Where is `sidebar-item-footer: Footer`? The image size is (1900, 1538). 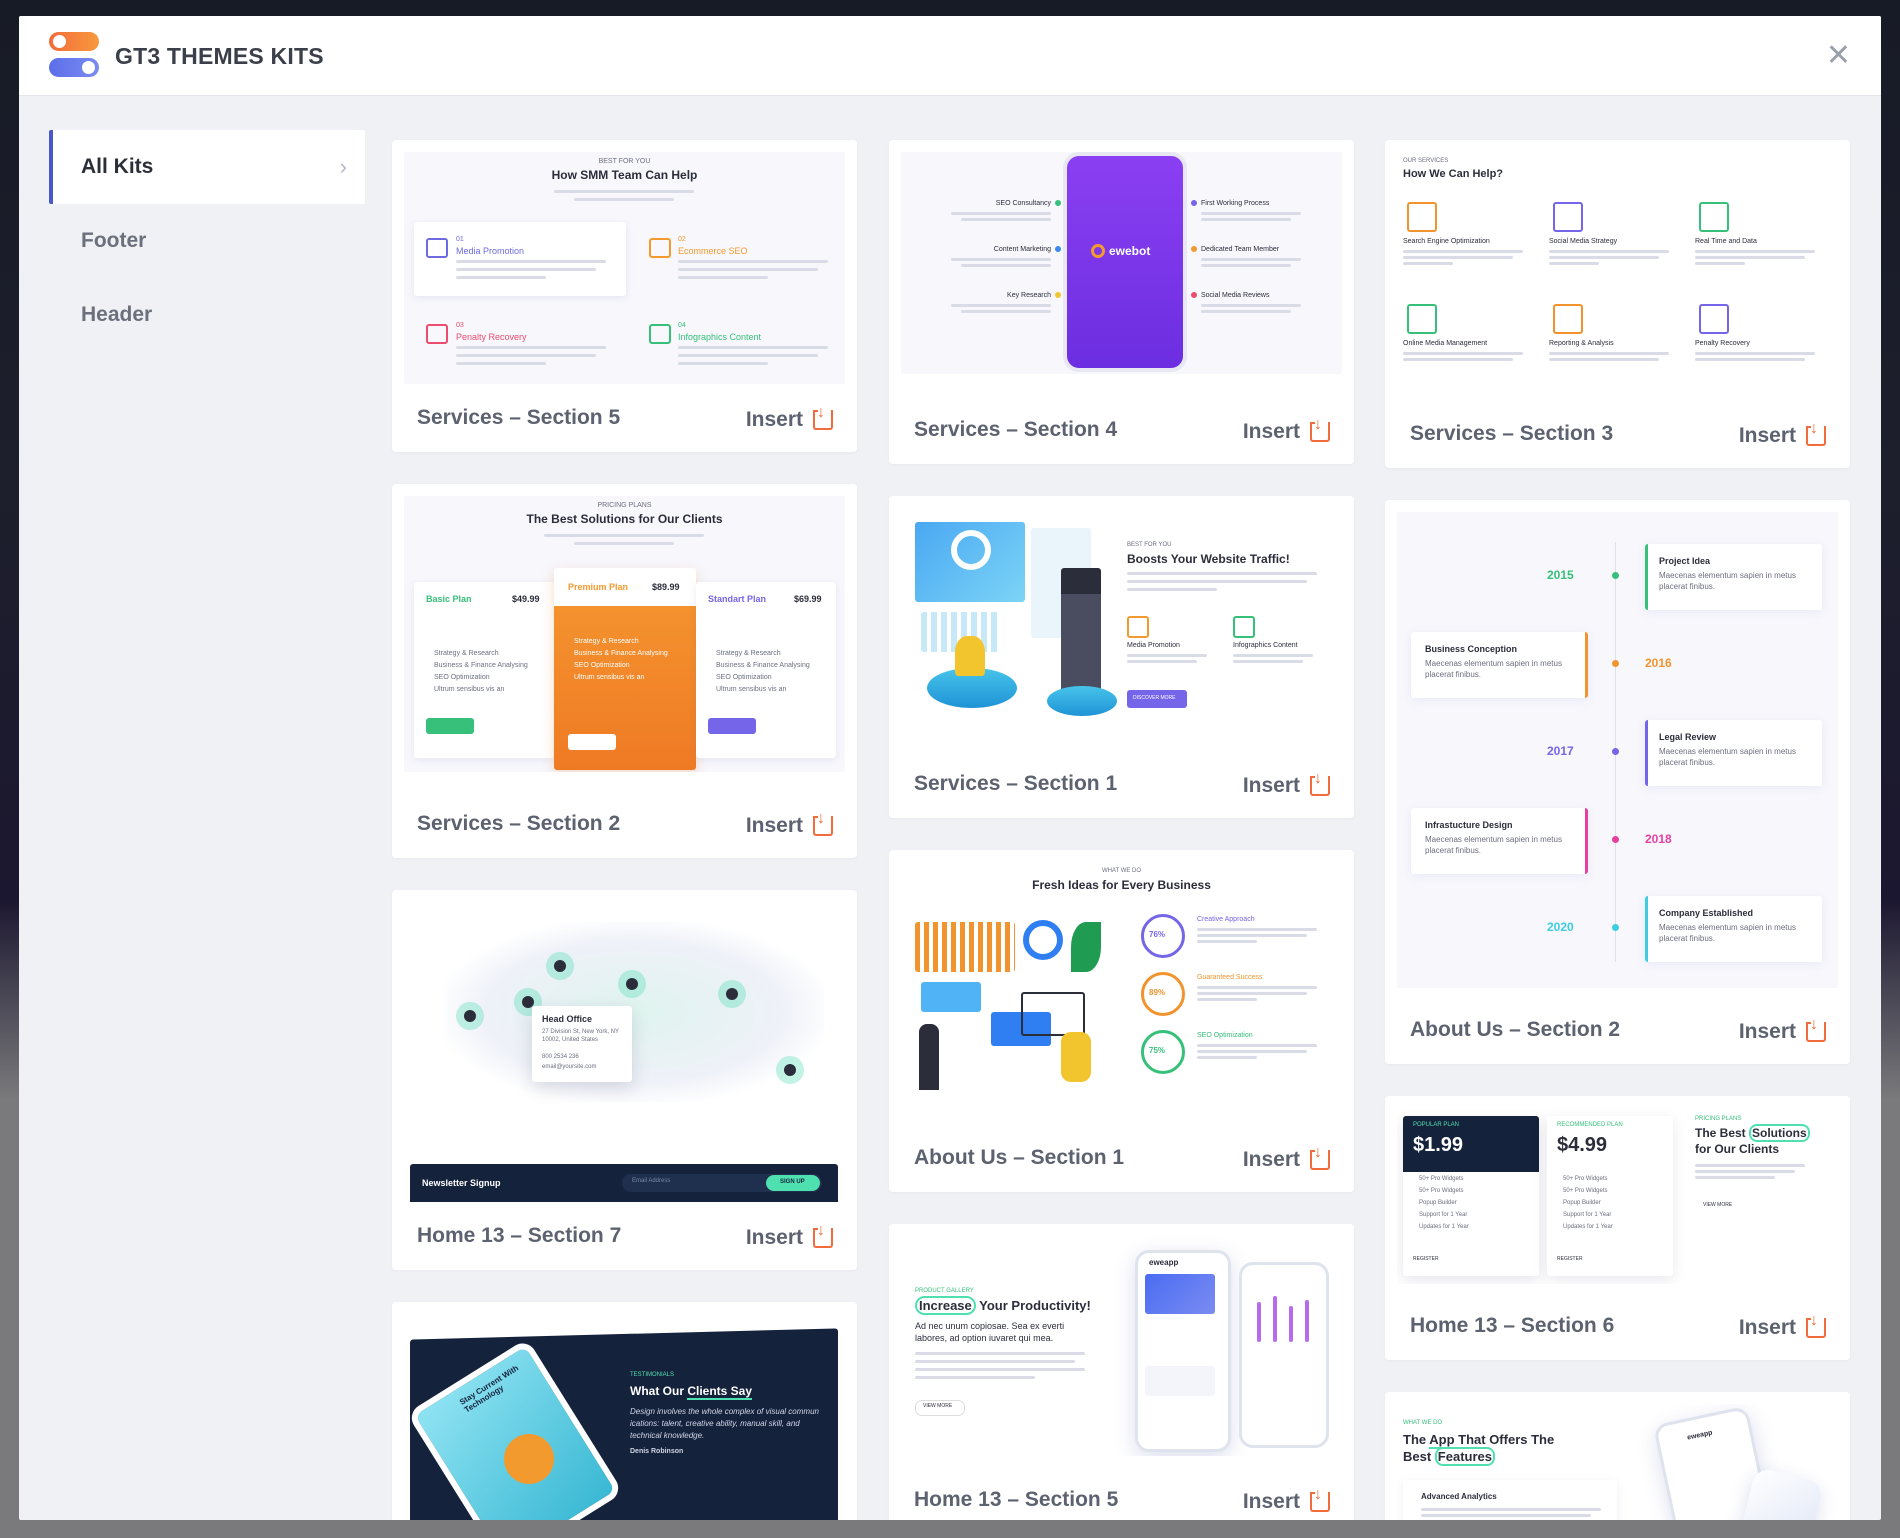 sidebar-item-footer: Footer is located at coordinates (207, 241).